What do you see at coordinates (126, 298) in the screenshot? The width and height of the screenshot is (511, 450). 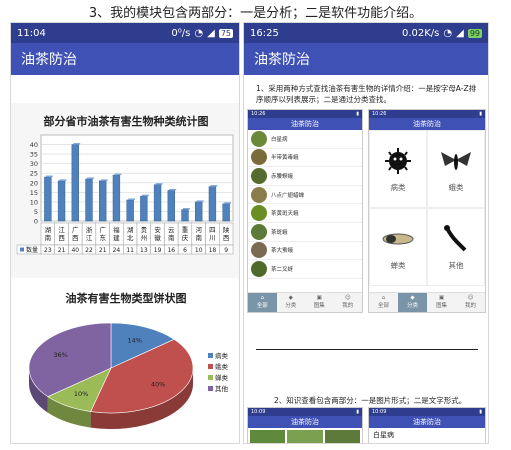 I see `pie-chart-title: 油茶有害生物类型饼状图` at bounding box center [126, 298].